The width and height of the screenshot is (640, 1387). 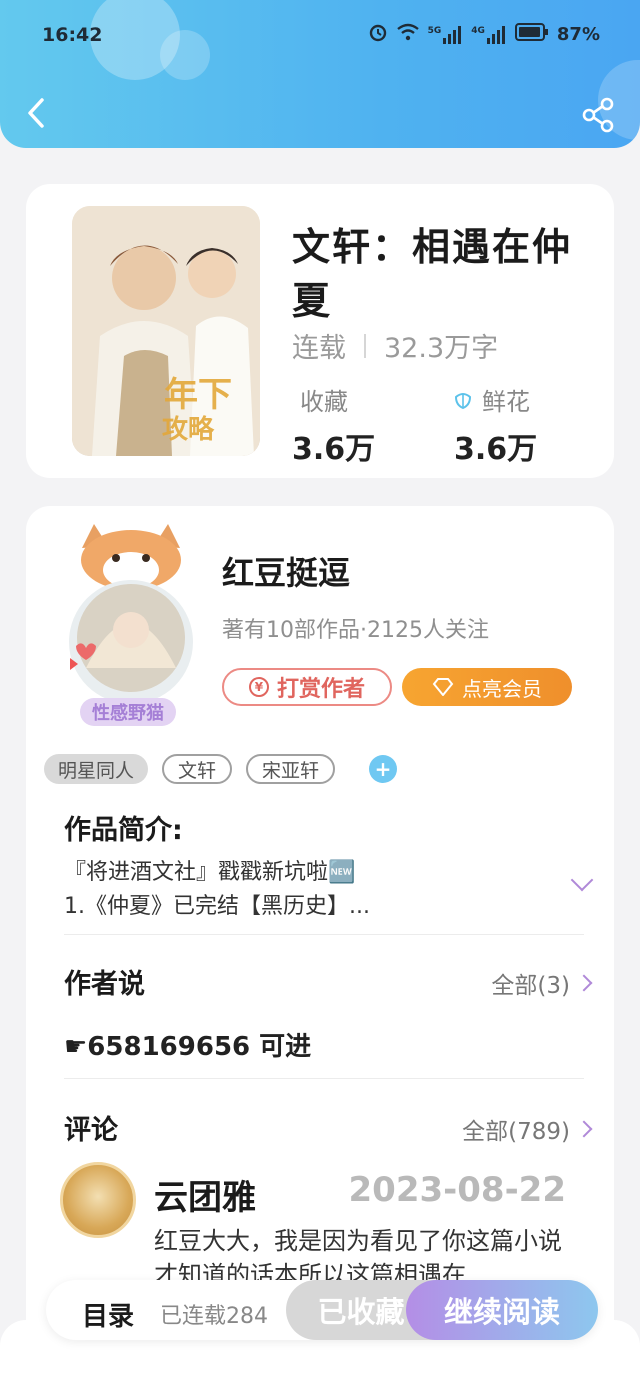 I want to click on favorites-label: 收藏, so click(x=324, y=402).